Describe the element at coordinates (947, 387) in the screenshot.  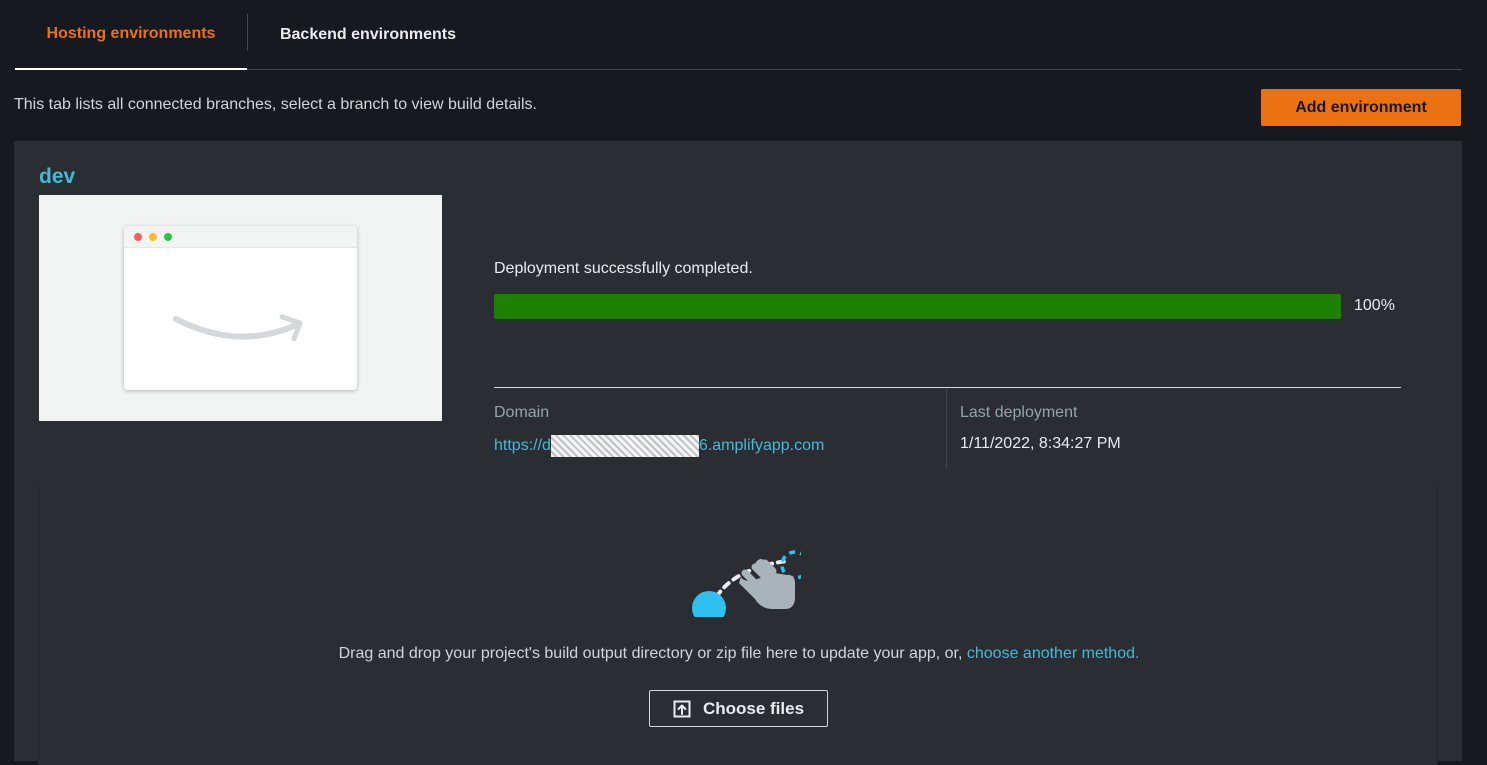
I see `details-divider` at that location.